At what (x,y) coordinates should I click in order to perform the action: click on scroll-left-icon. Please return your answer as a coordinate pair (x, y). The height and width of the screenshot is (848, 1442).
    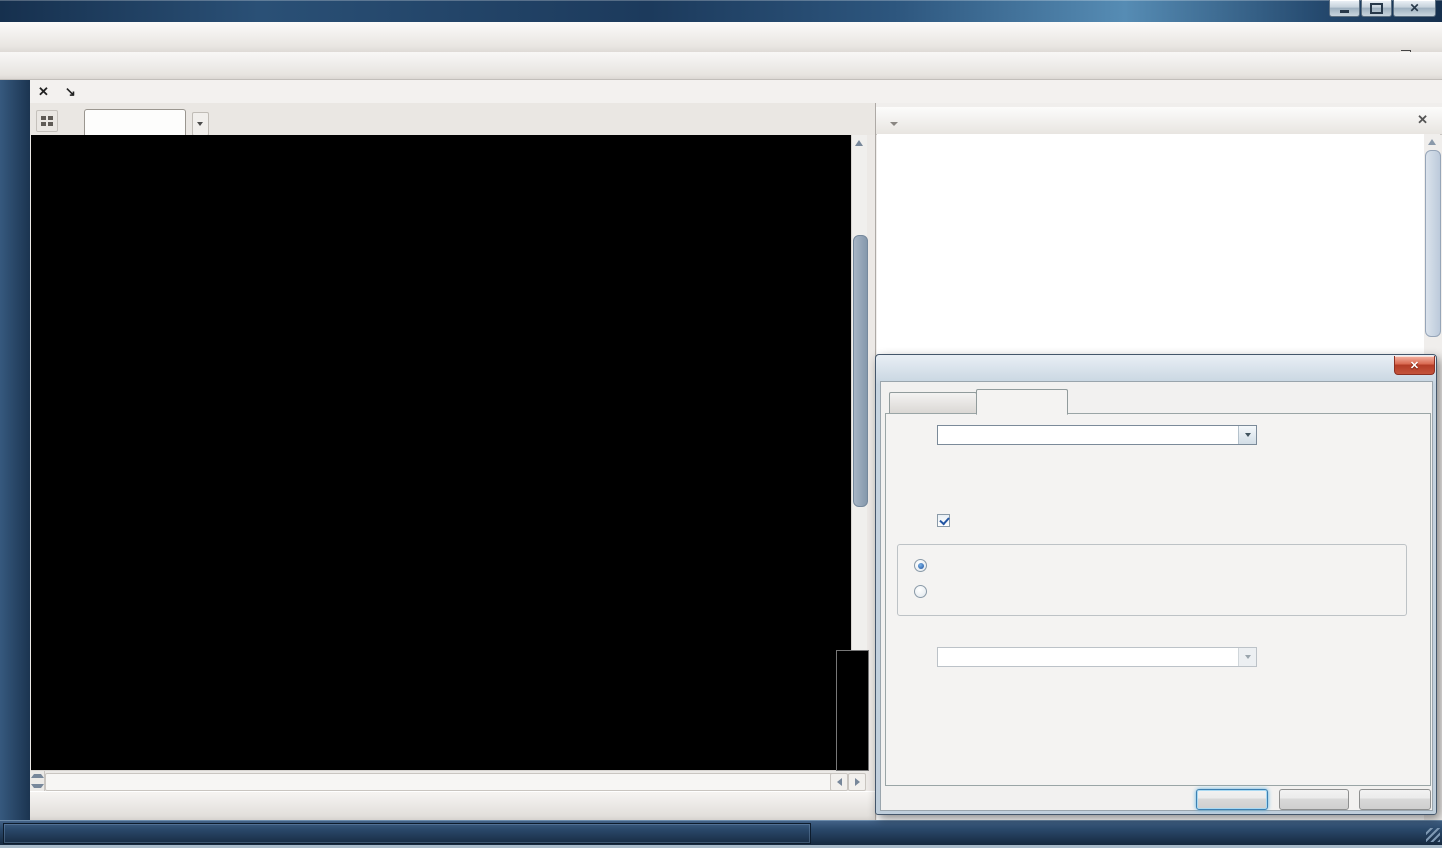
    Looking at the image, I should click on (839, 782).